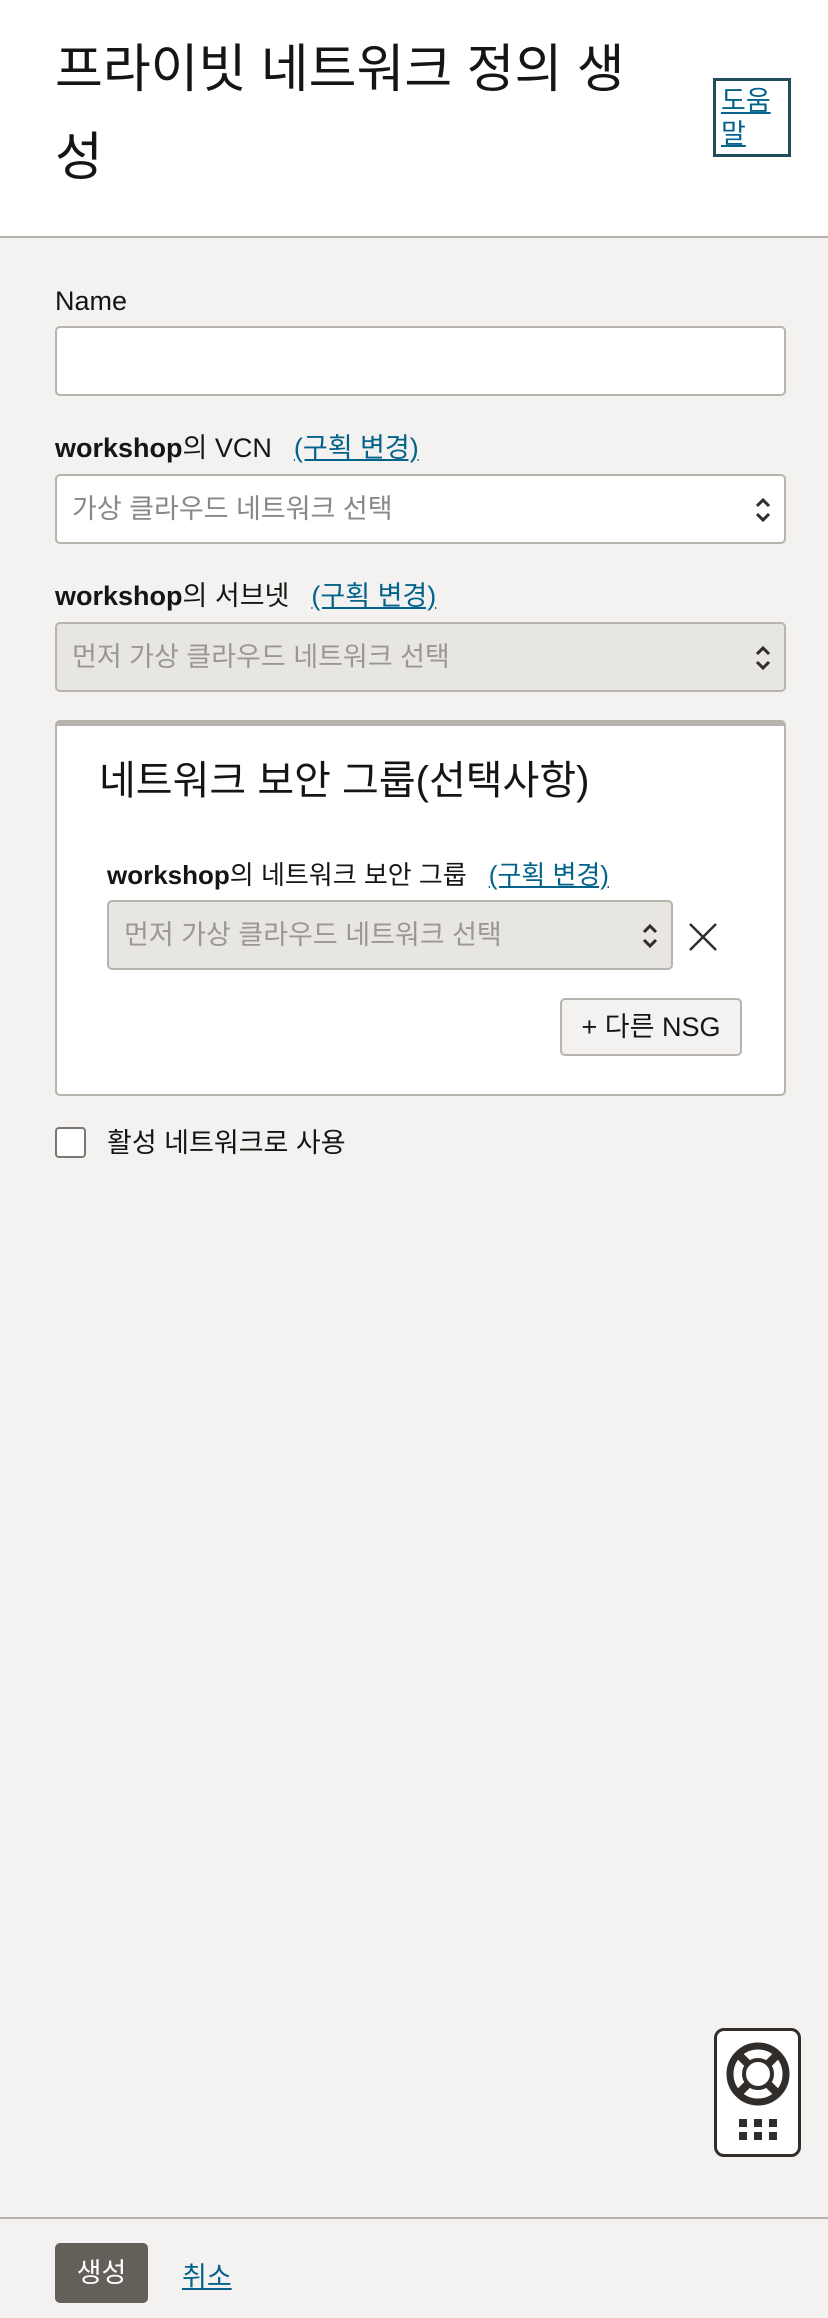 The image size is (828, 2318). Describe the element at coordinates (119, 448) in the screenshot. I see `vcn-compartment: workshop` at that location.